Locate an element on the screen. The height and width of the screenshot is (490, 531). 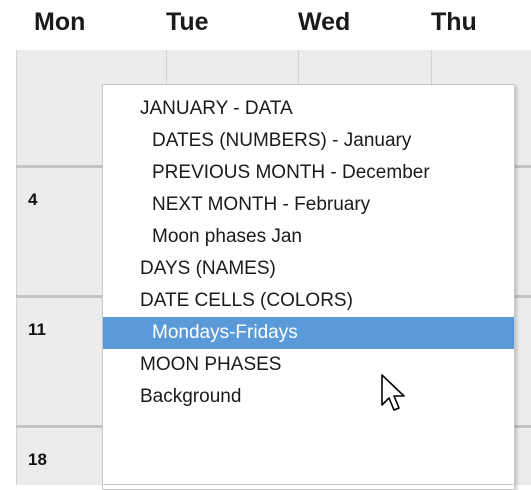
menu-item-moon-phases-jan: Moon phases Jan is located at coordinates (308, 237).